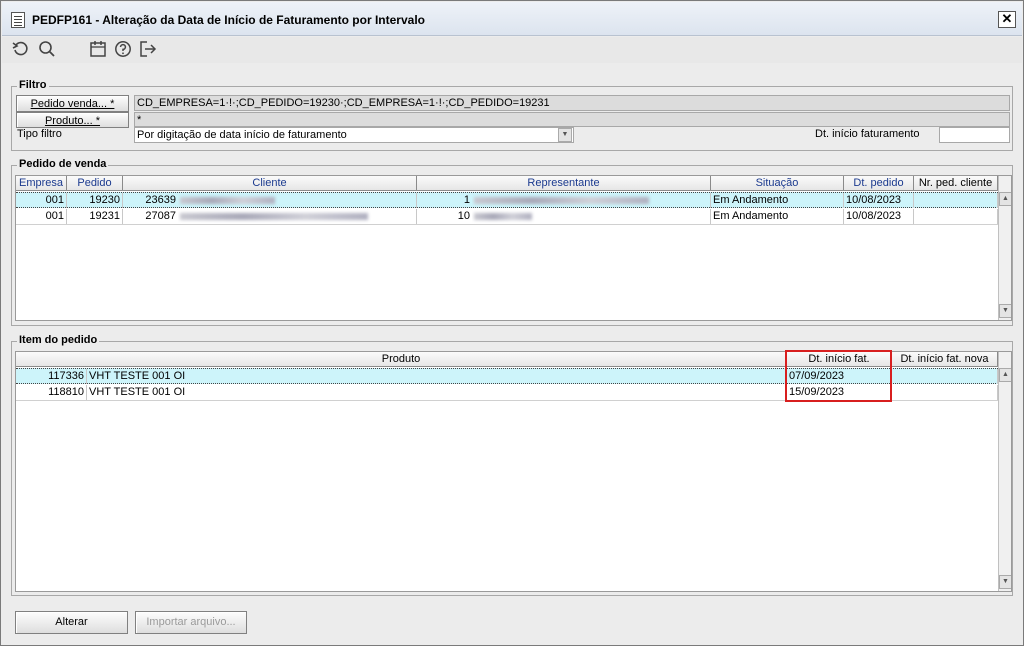 This screenshot has width=1024, height=646. What do you see at coordinates (974, 135) in the screenshot?
I see `dt-inicio-field` at bounding box center [974, 135].